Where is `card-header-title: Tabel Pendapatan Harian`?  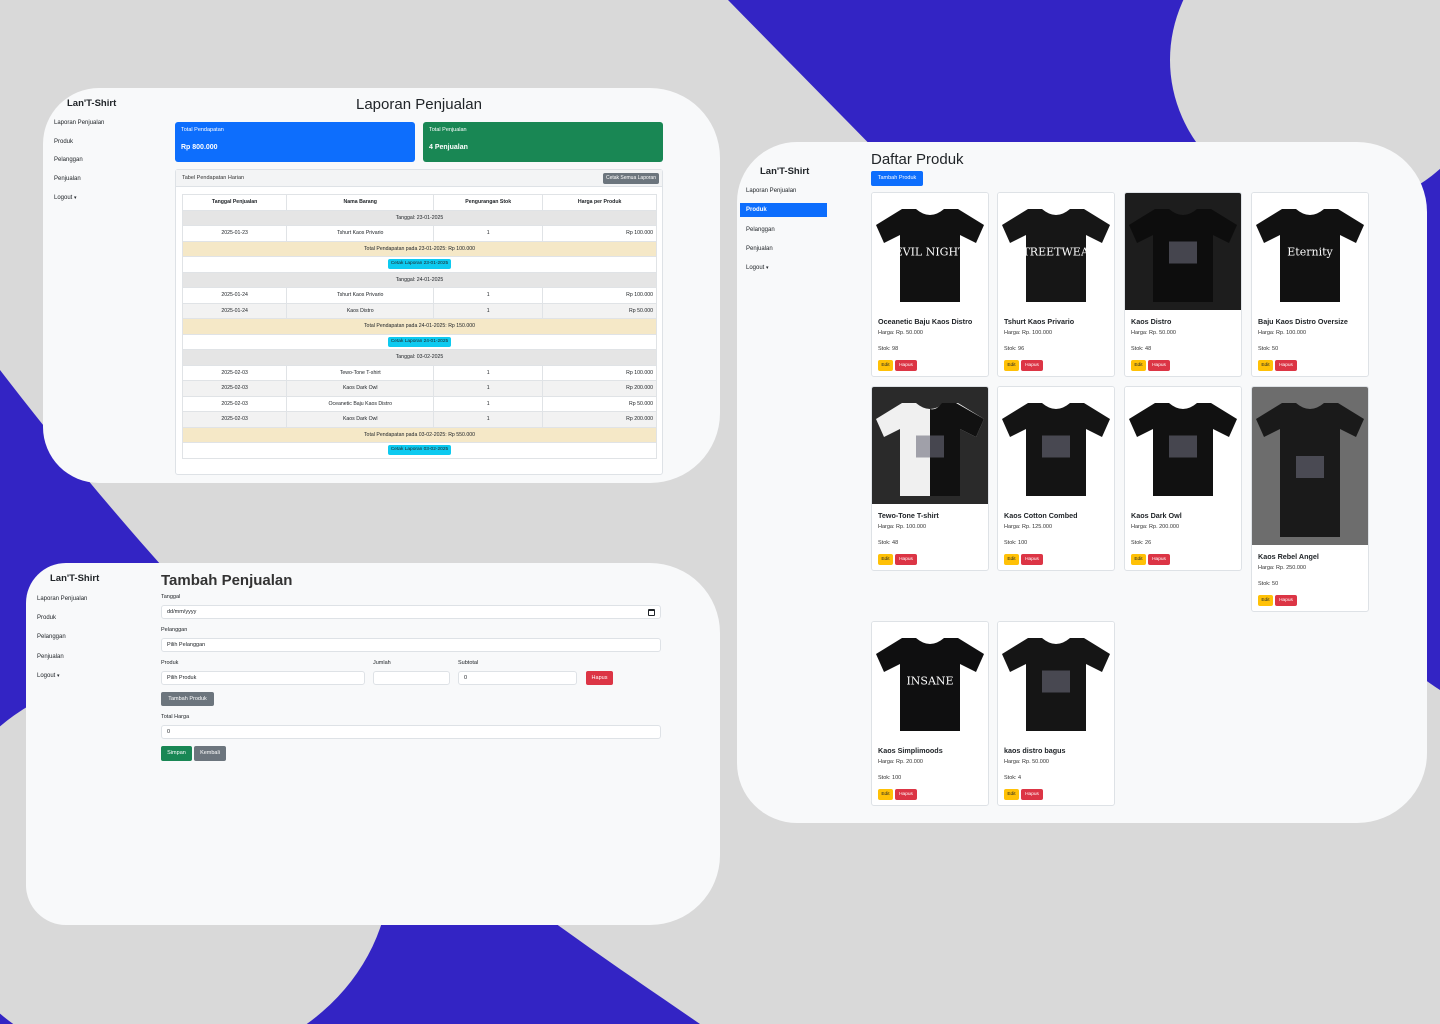
card-header-title: Tabel Pendapatan Harian is located at coordinates (213, 178).